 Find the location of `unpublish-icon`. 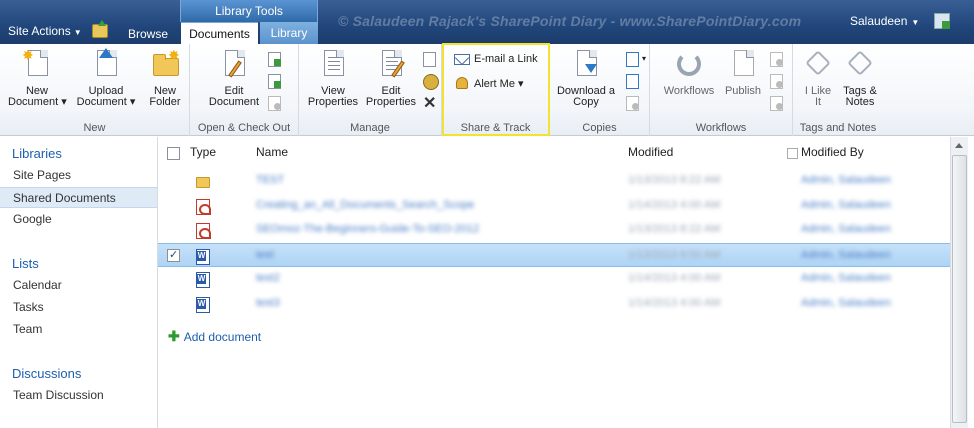

unpublish-icon is located at coordinates (776, 59).